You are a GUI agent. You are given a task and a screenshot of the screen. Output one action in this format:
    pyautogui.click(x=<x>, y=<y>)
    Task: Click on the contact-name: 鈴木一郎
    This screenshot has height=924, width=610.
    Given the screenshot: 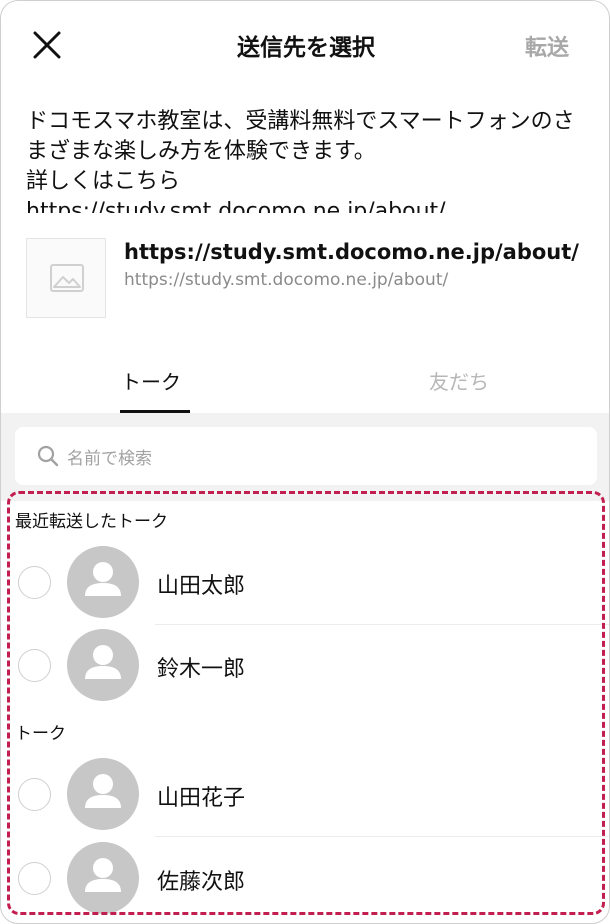 What is the action you would take?
    pyautogui.click(x=201, y=669)
    